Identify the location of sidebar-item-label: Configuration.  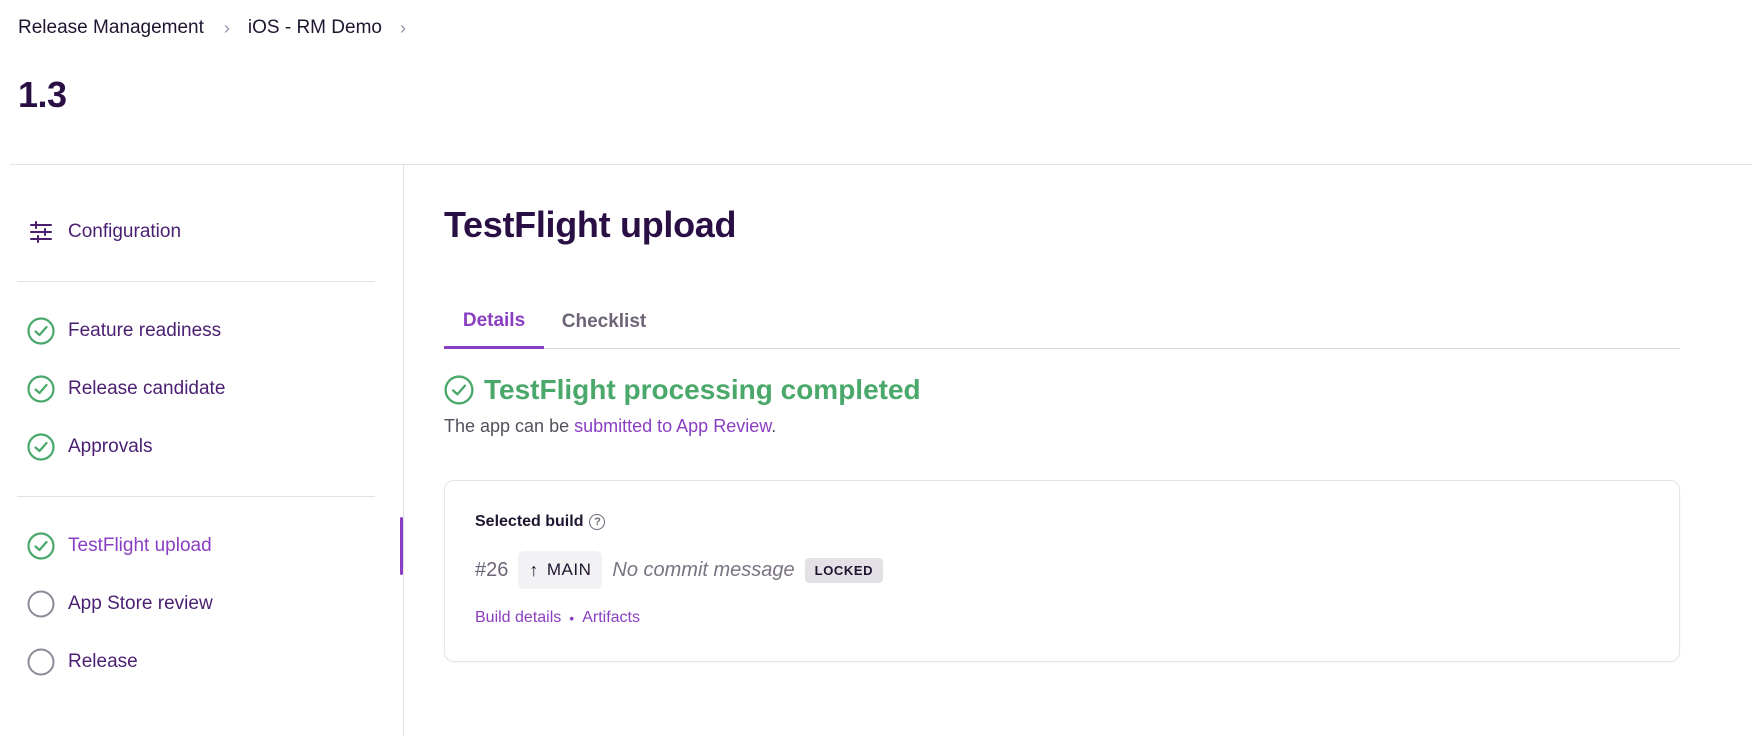
(125, 231).